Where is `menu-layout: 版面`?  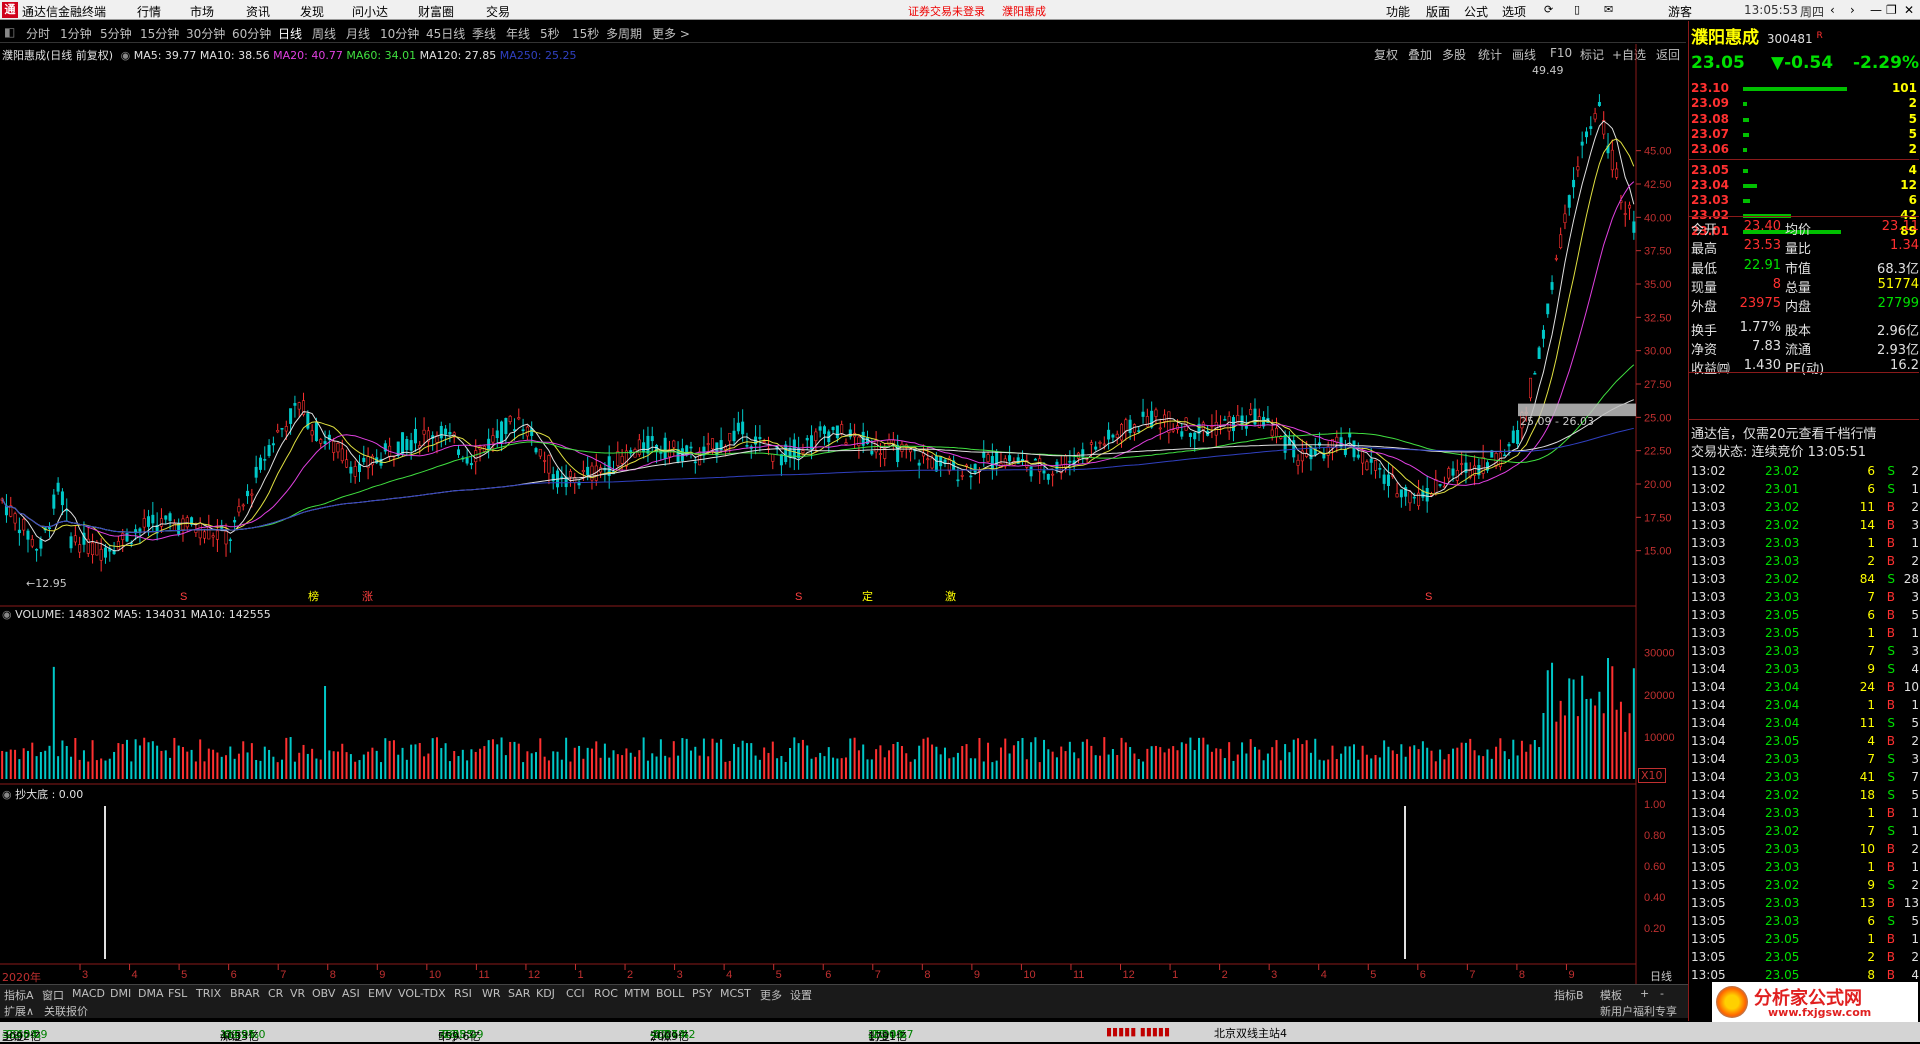 menu-layout: 版面 is located at coordinates (1438, 11).